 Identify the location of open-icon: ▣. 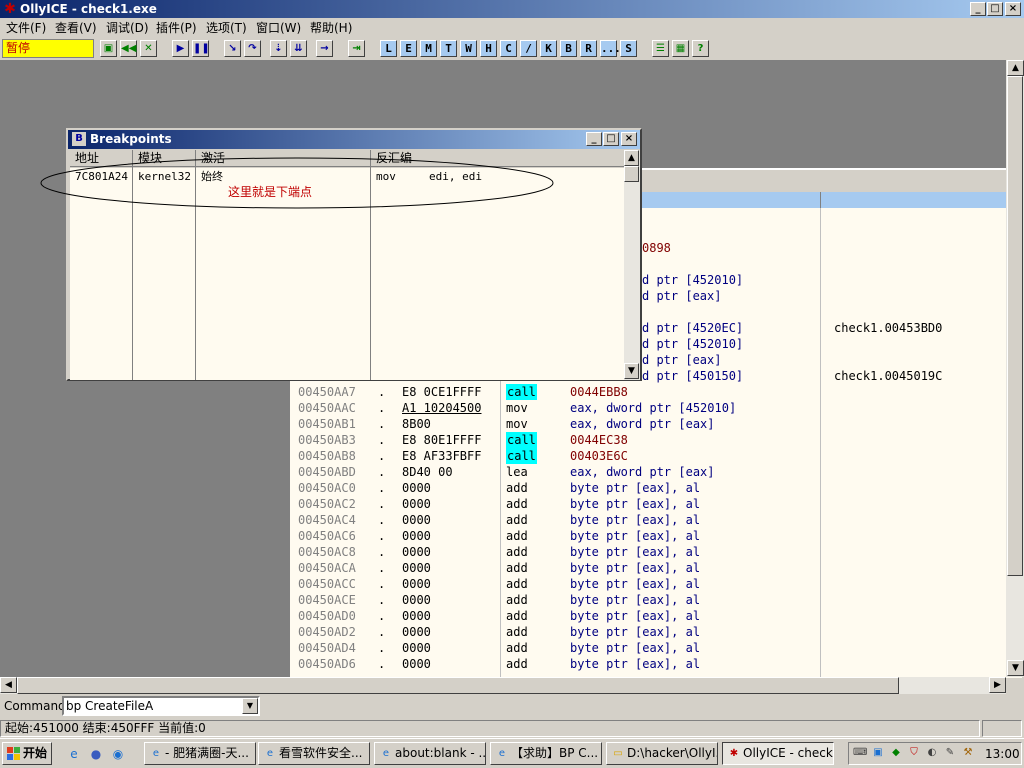
(108, 48).